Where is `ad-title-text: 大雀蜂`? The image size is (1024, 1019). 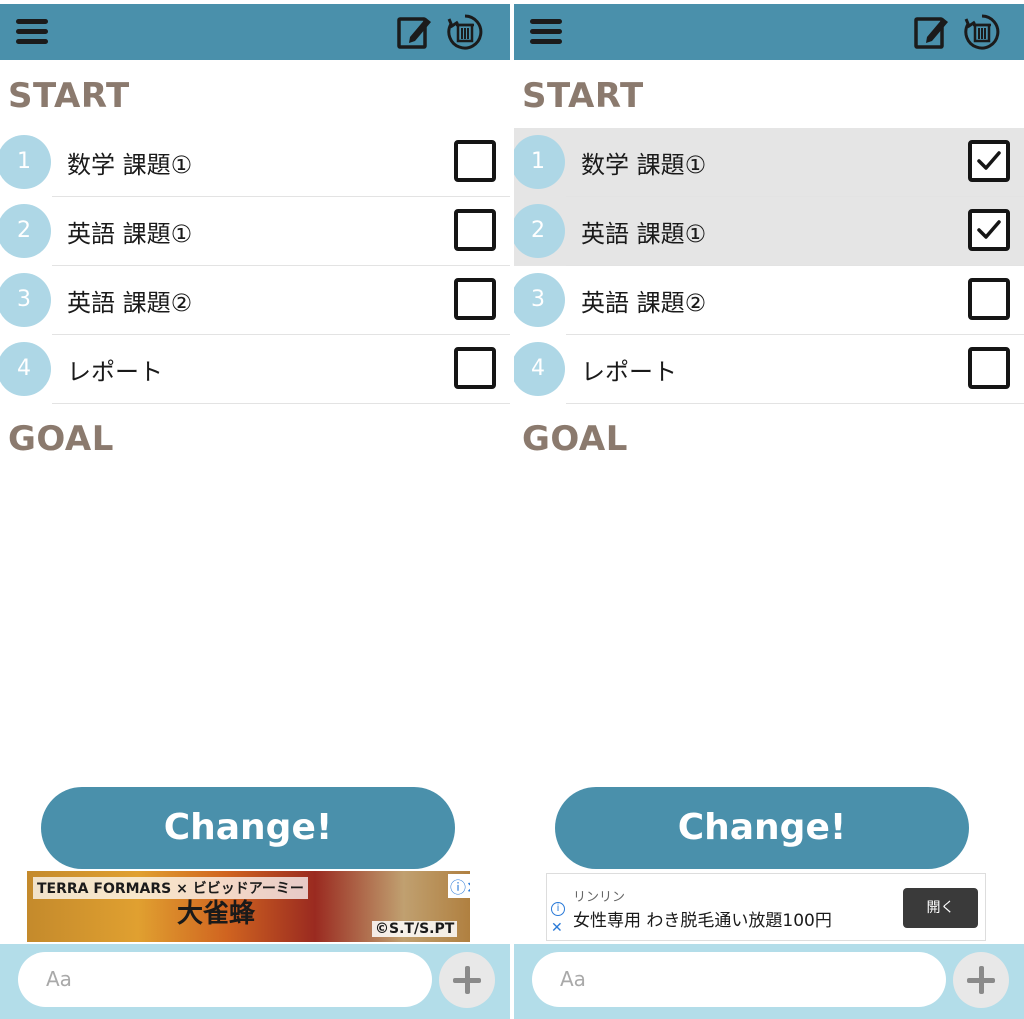
ad-title-text: 大雀蜂 is located at coordinates (216, 914).